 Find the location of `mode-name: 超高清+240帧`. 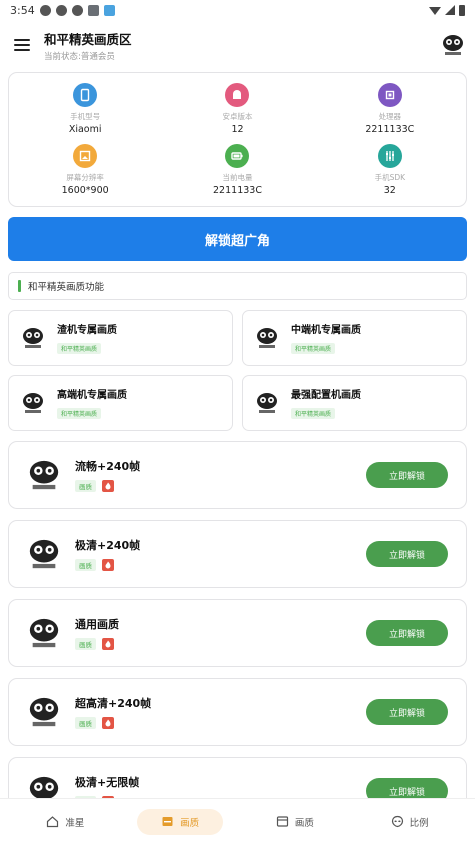

mode-name: 超高清+240帧 is located at coordinates (113, 703).